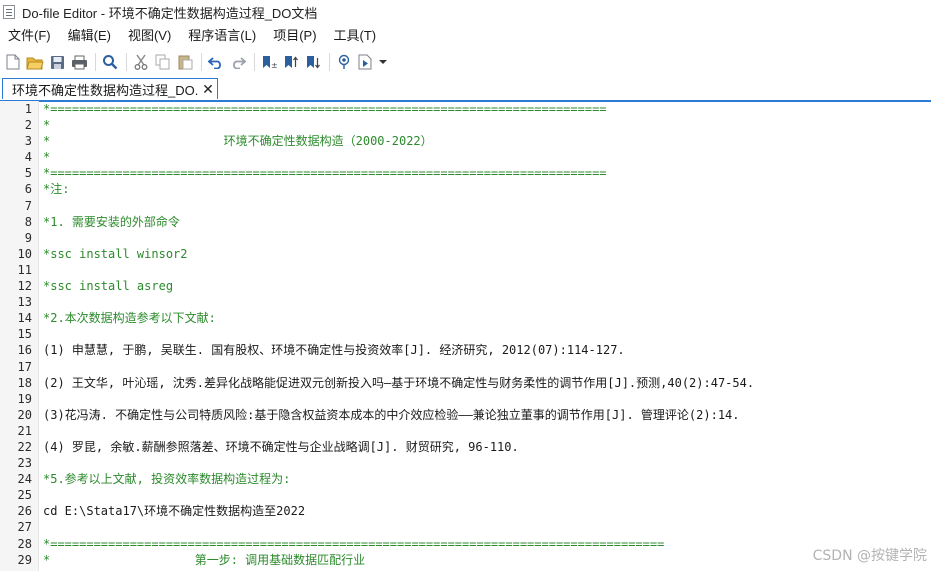 The image size is (931, 571). I want to click on menu-tools: 工具(T), so click(356, 36).